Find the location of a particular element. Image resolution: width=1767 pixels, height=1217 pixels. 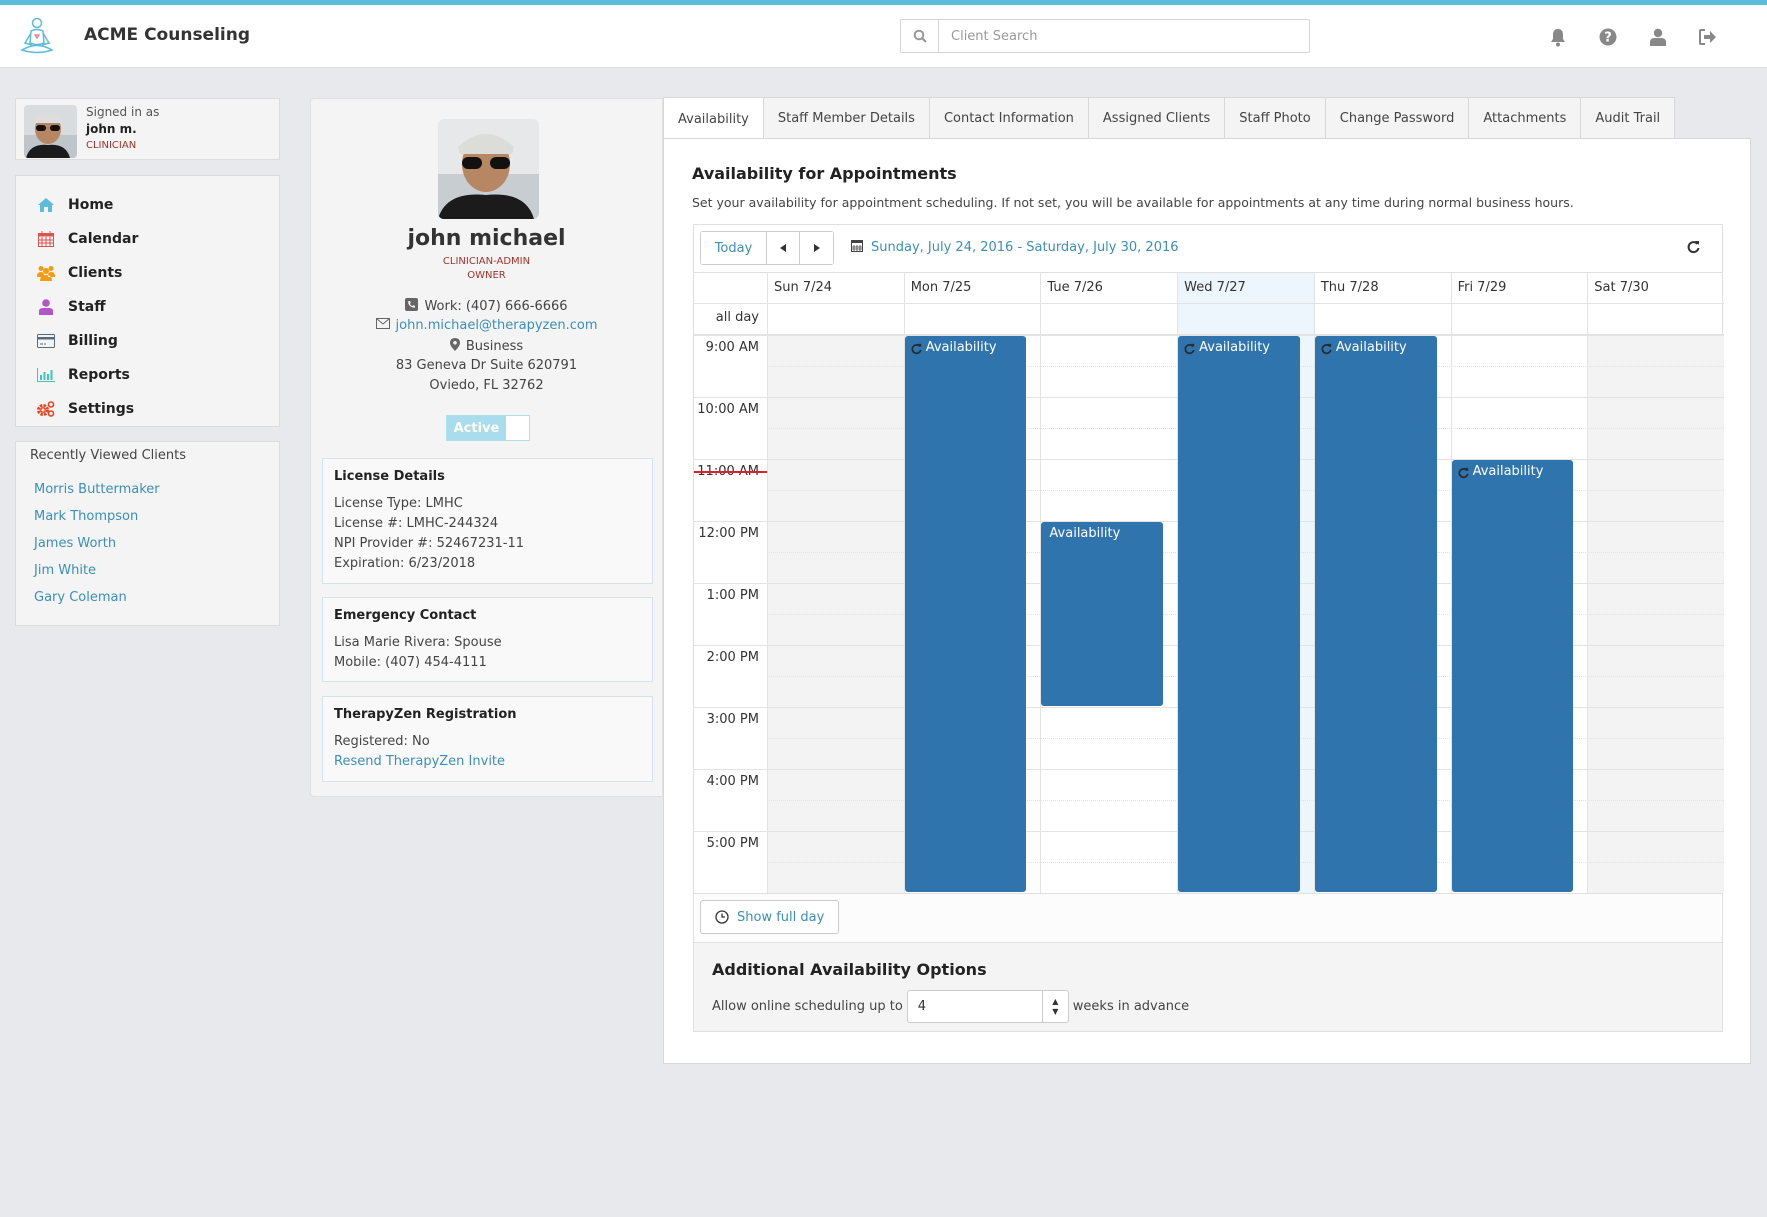

tab-staff-member-details: Staff Member Details is located at coordinates (846, 118).